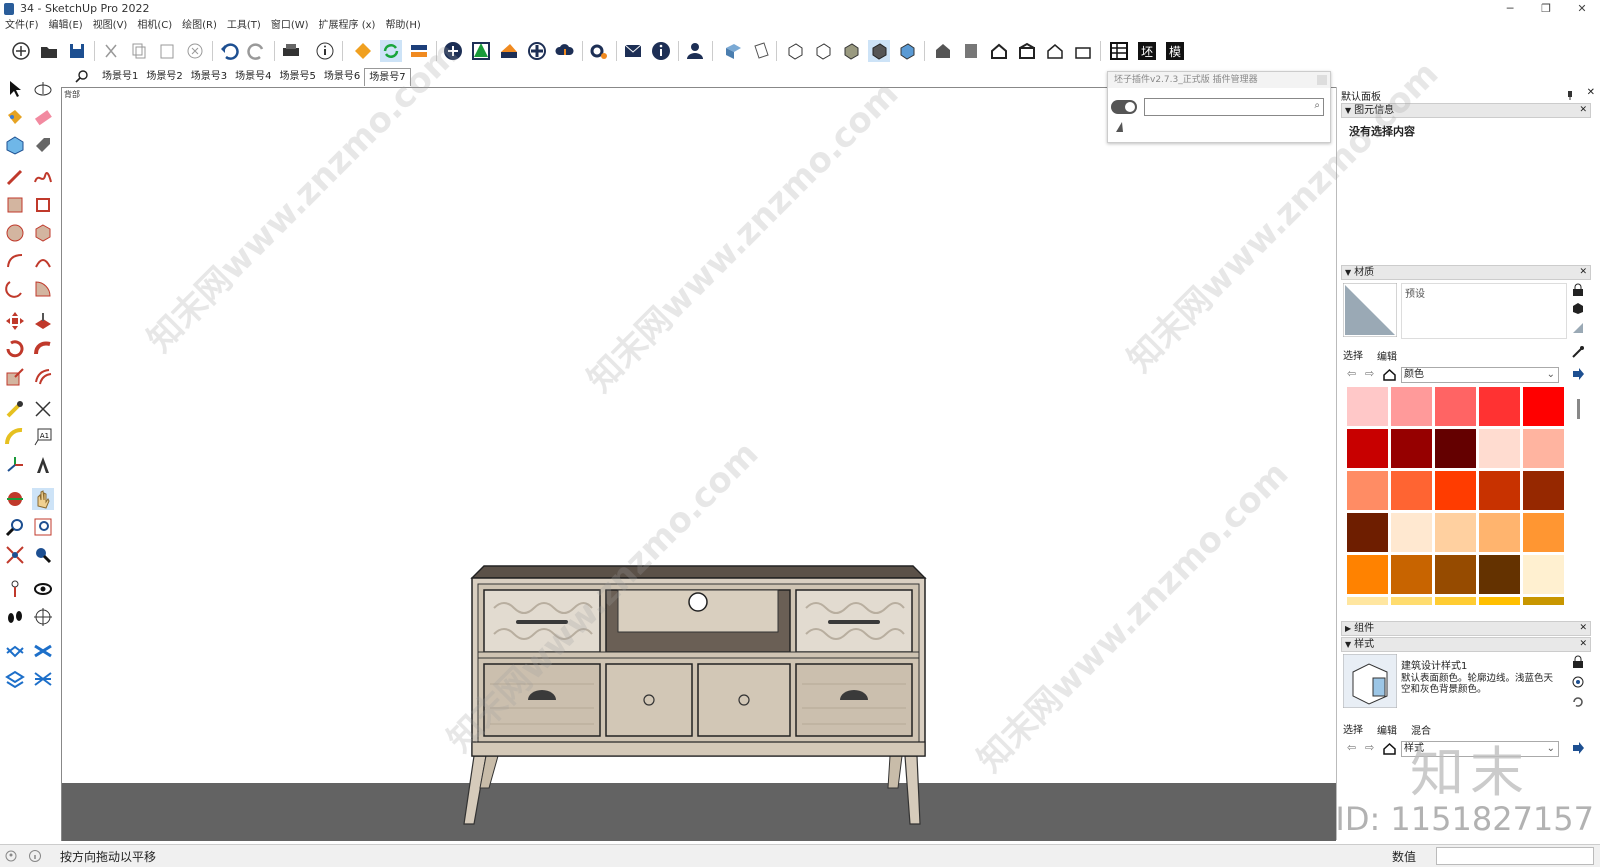  What do you see at coordinates (633, 51) in the screenshot?
I see `mail-icon` at bounding box center [633, 51].